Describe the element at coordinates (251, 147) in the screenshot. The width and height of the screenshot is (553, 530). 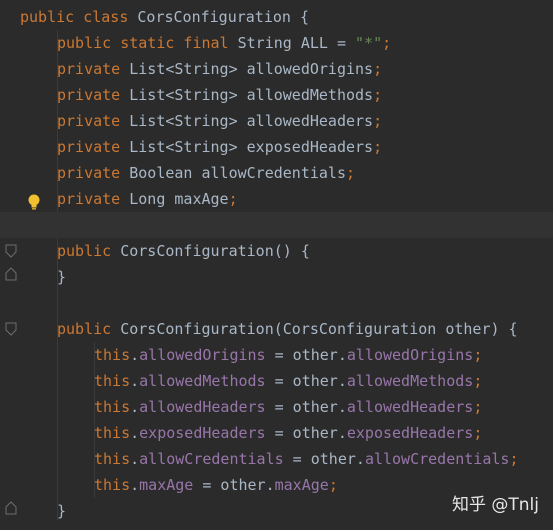
I see `code-token: List<String> exposedHeaders` at that location.